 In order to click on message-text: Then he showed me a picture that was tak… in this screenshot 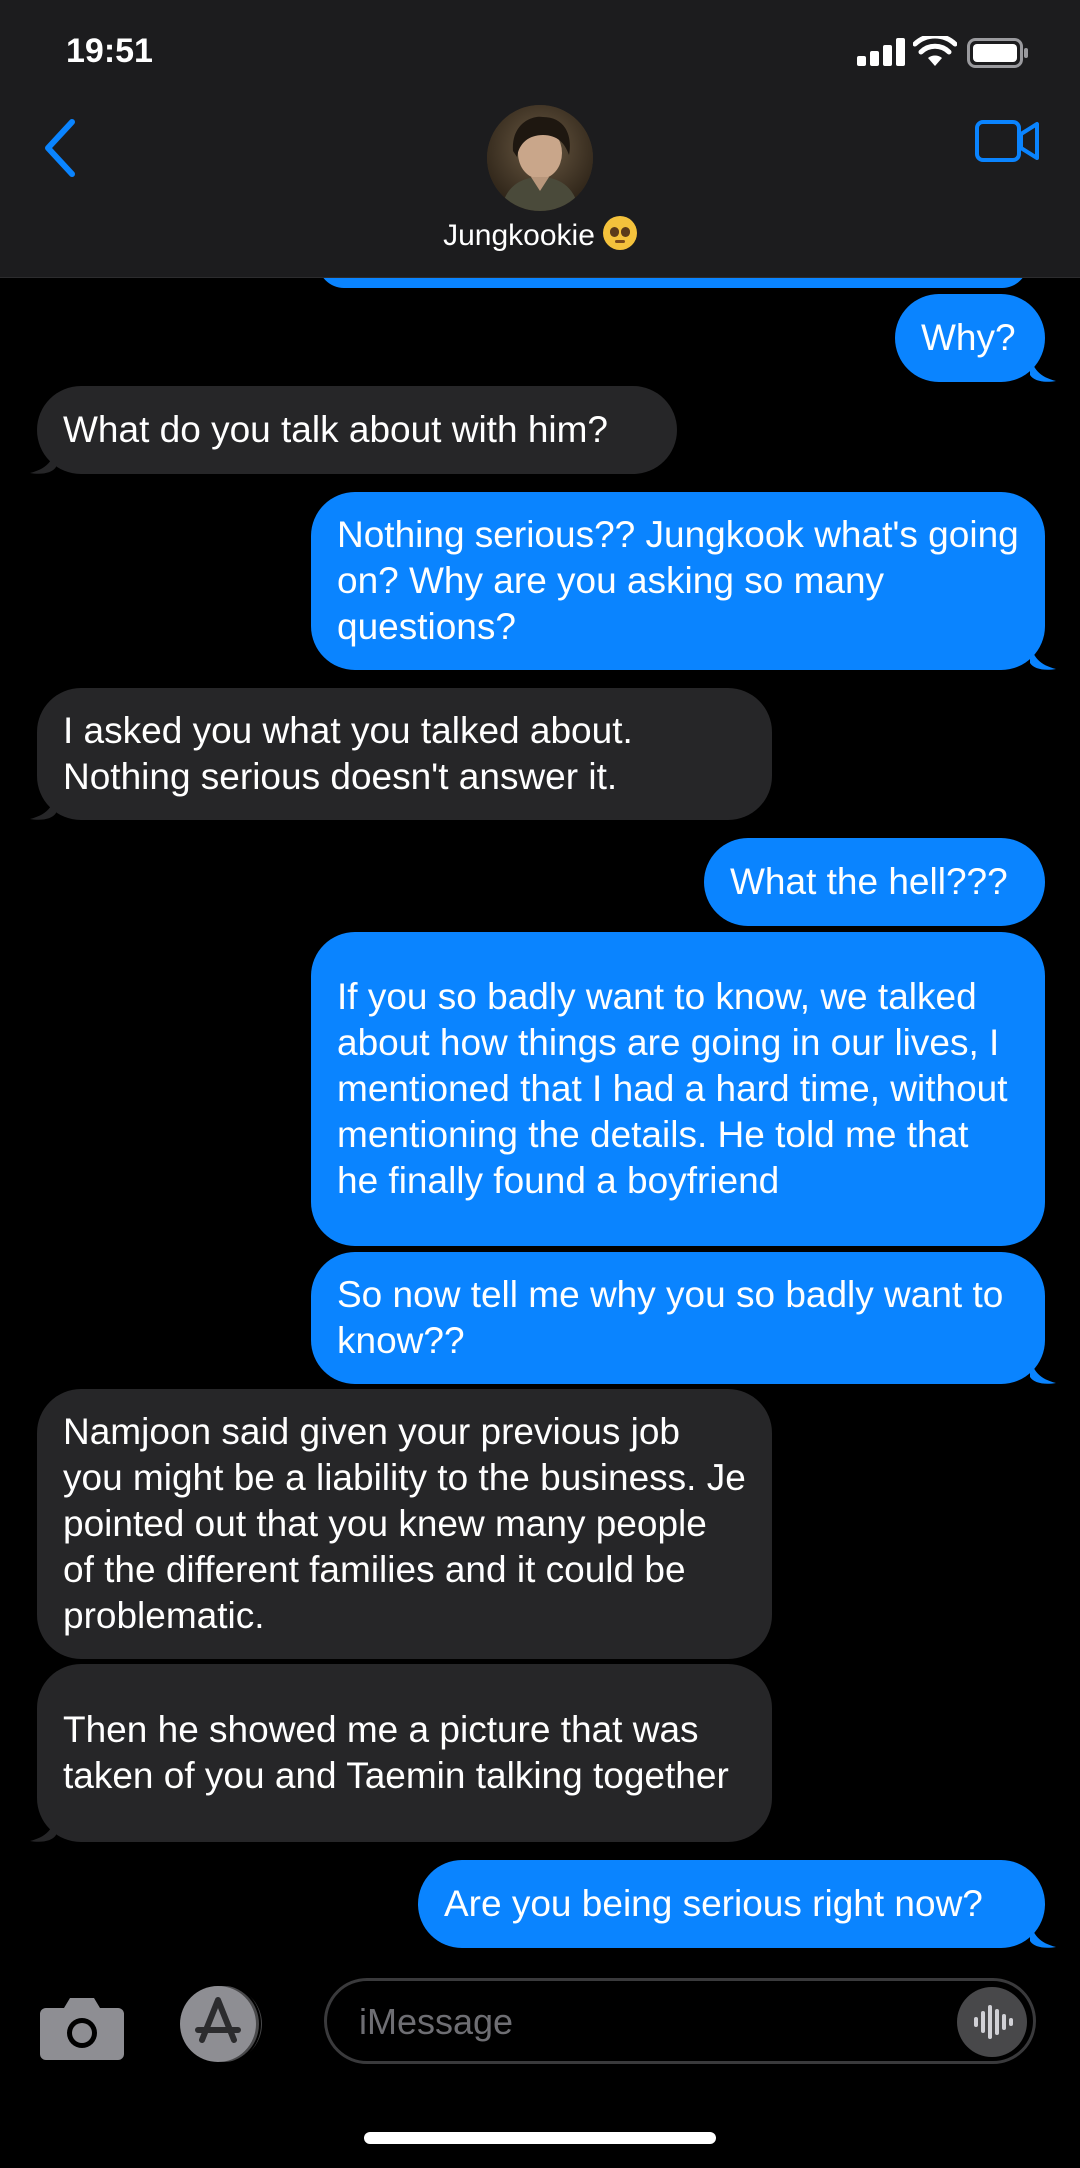, I will do `click(396, 1752)`.